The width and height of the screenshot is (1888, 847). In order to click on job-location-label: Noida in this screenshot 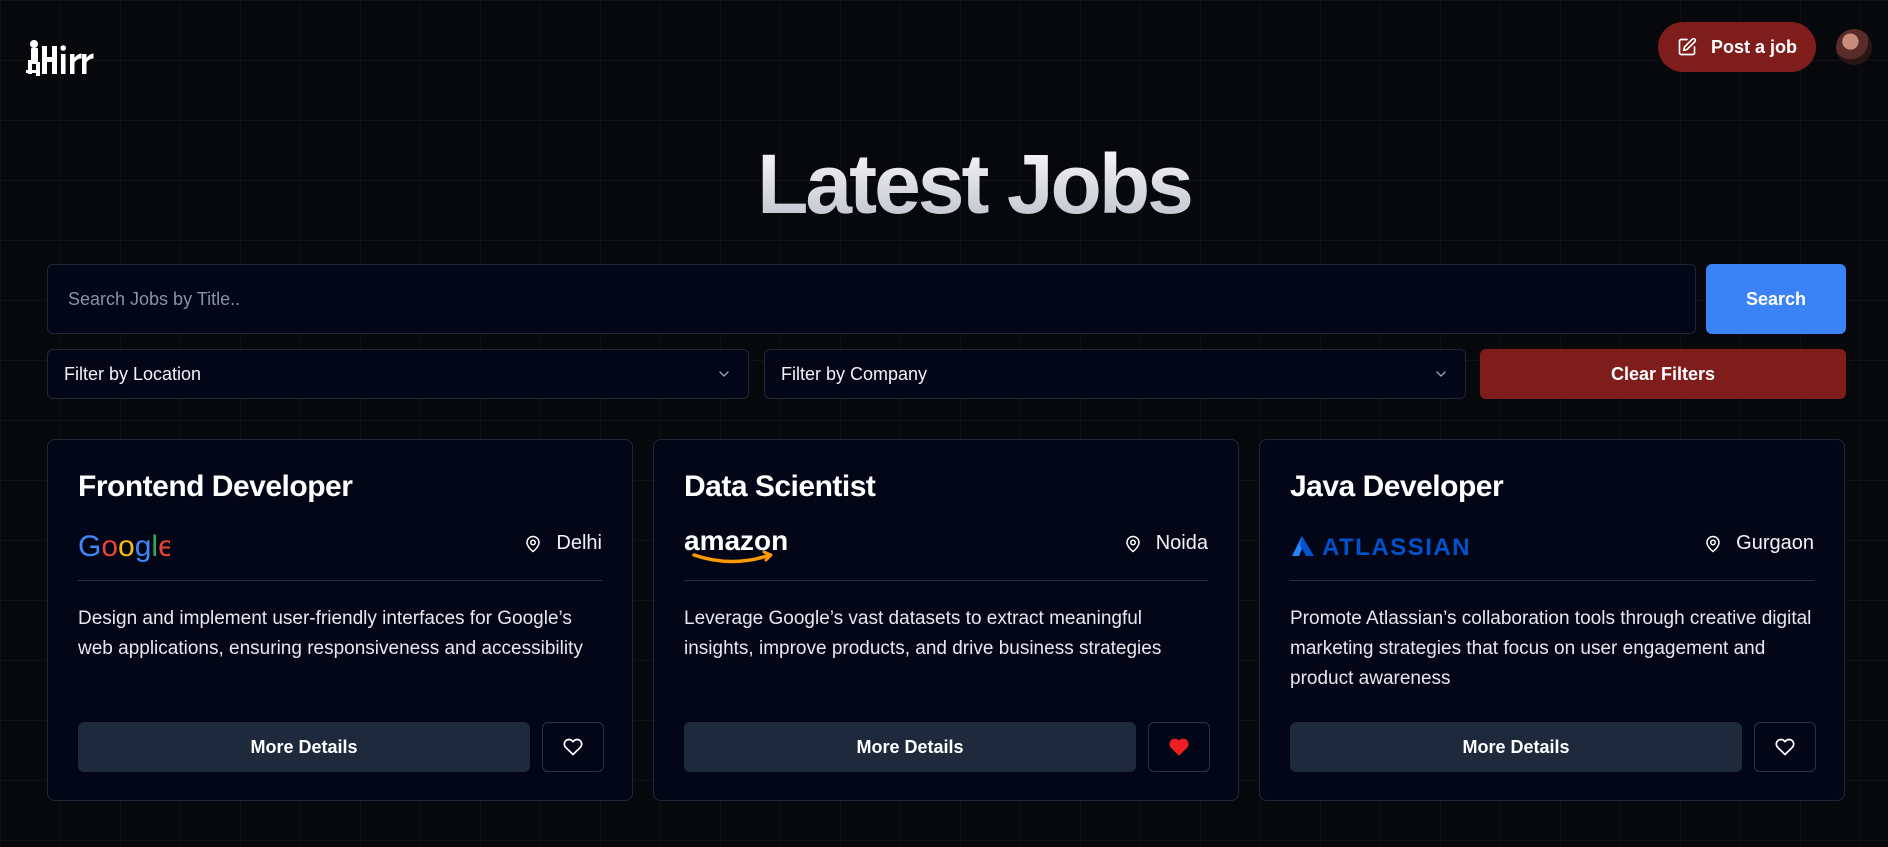, I will do `click(1181, 543)`.